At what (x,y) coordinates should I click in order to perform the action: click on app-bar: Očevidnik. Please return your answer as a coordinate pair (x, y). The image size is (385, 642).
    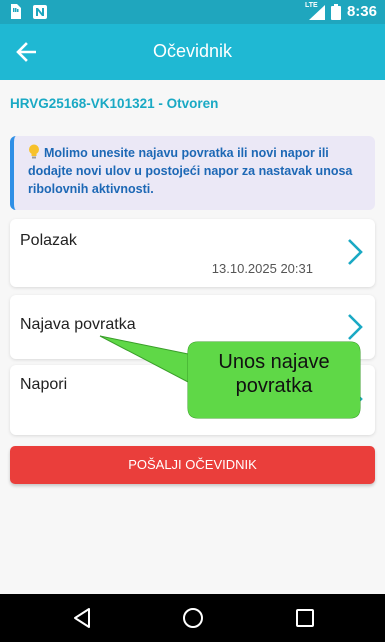
    Looking at the image, I should click on (192, 52).